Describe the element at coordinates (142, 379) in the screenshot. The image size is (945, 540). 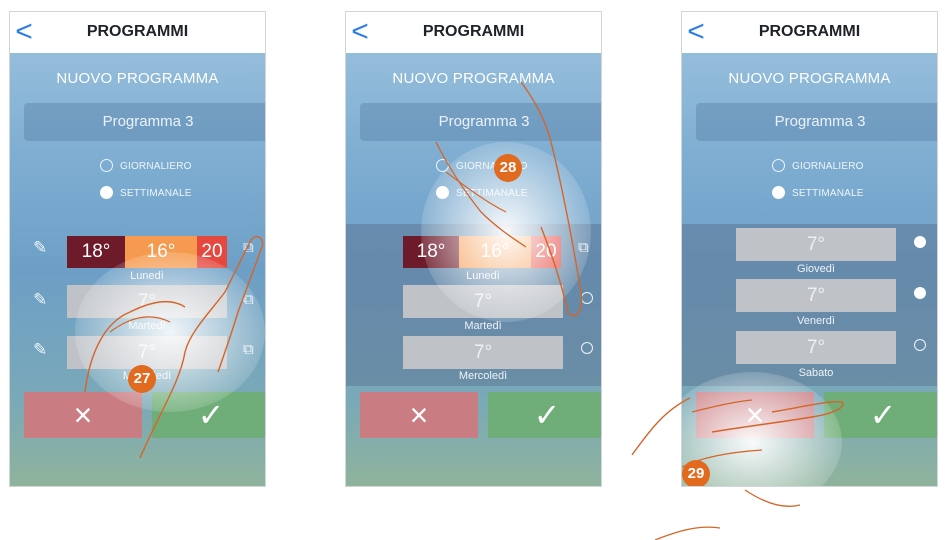
I see `step-badge: 27` at that location.